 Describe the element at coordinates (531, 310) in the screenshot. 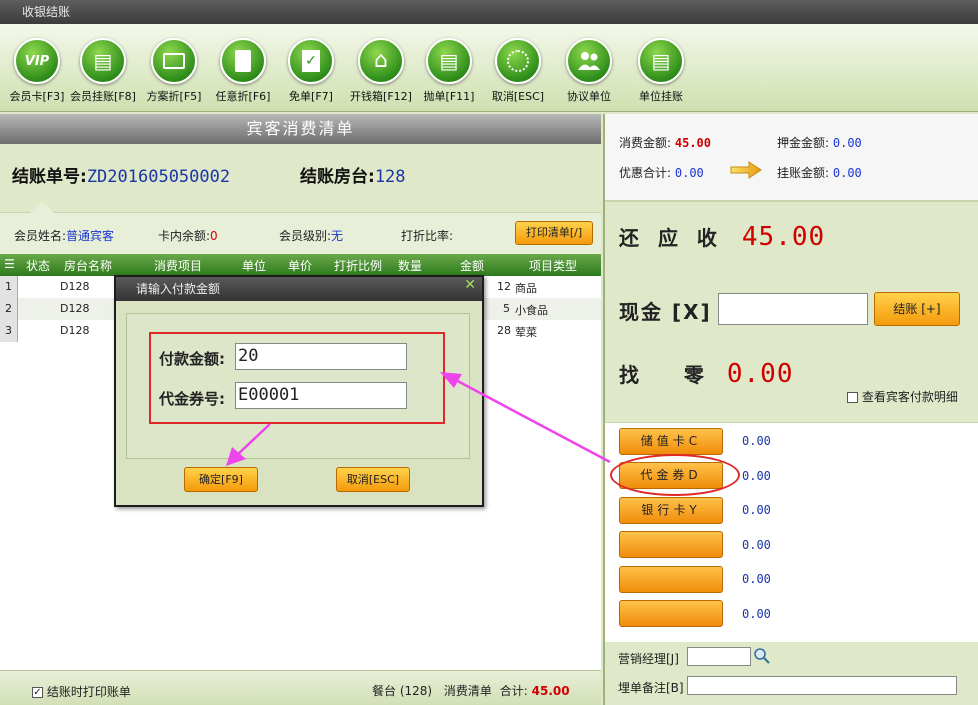

I see `row-type: 小食品` at that location.